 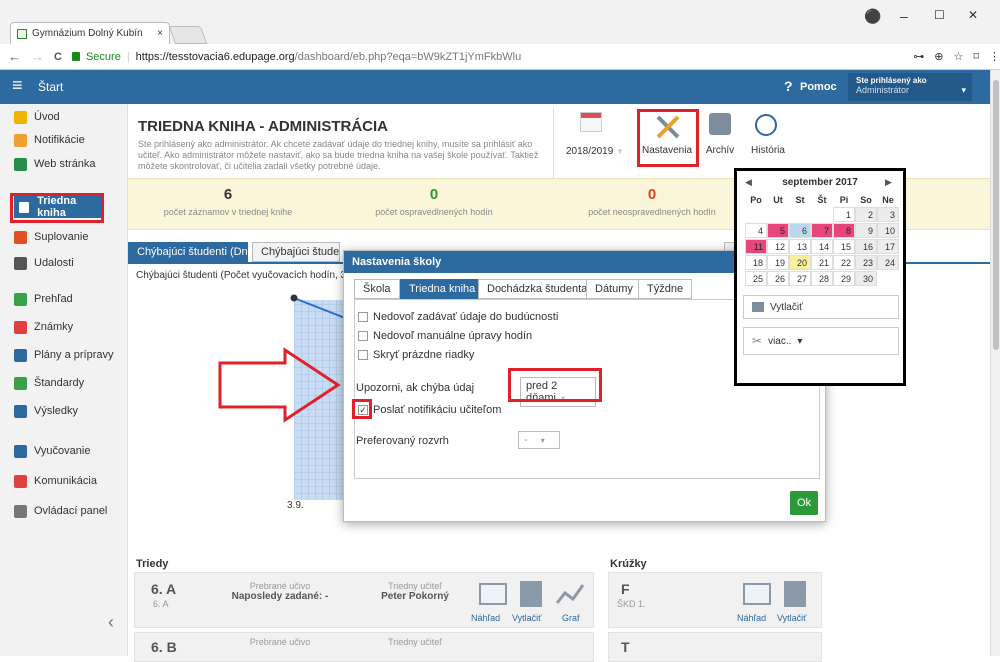 What do you see at coordinates (939, 15) in the screenshot?
I see `maximize-icon: ☐` at bounding box center [939, 15].